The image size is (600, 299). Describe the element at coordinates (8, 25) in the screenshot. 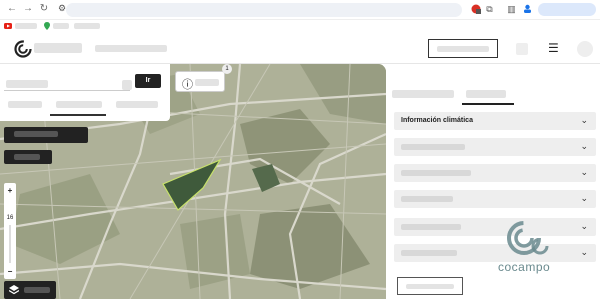

I see `youtube-icon` at that location.